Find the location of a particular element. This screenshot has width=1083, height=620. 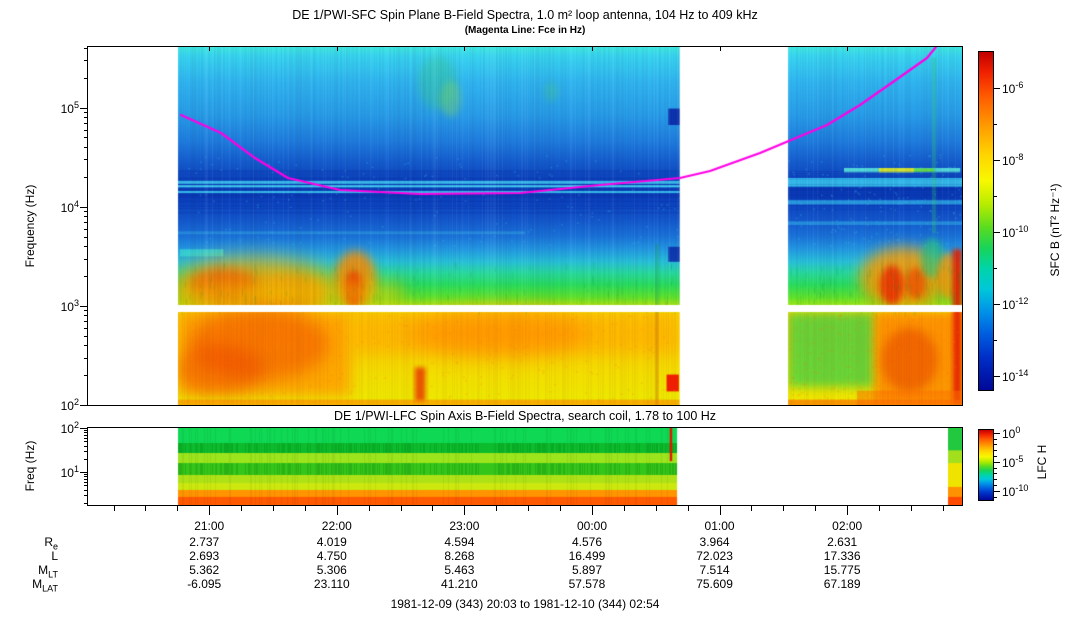

lfc-spectrogram-panel is located at coordinates (525, 466).